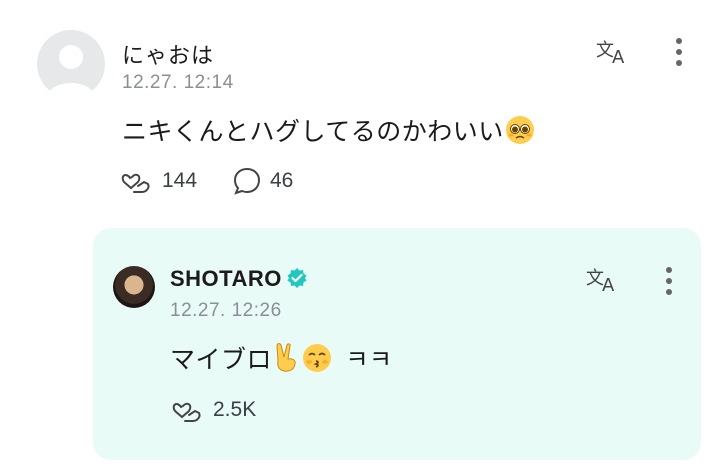 This screenshot has height=475, width=720. What do you see at coordinates (262, 181) in the screenshot?
I see `reply-stat: 46` at bounding box center [262, 181].